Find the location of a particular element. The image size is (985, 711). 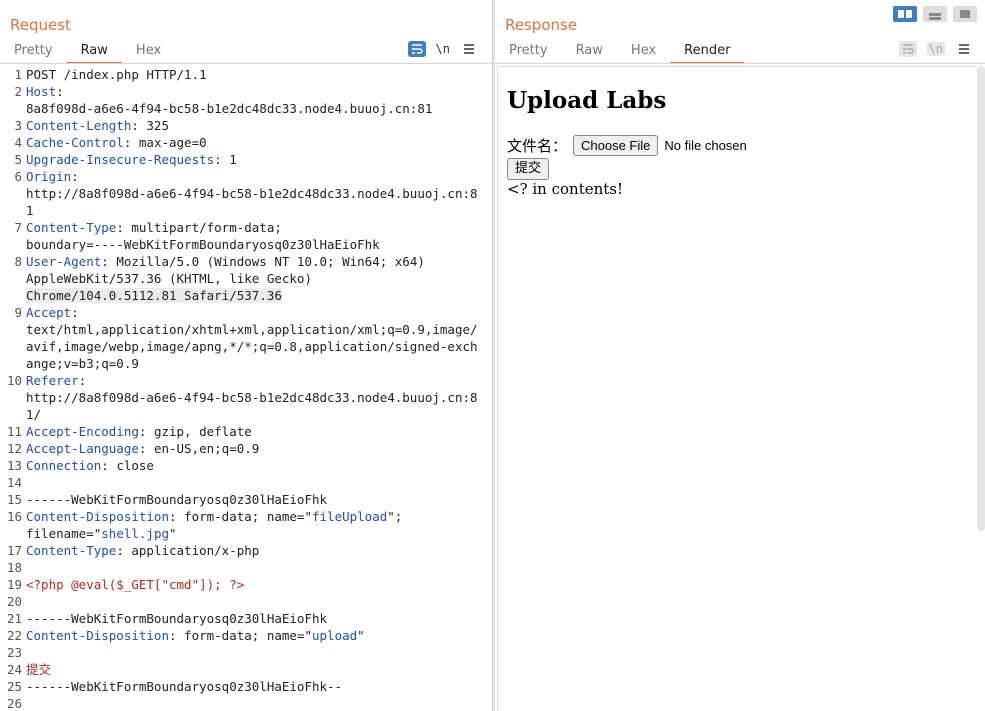

line-number: 9 is located at coordinates (18, 312).